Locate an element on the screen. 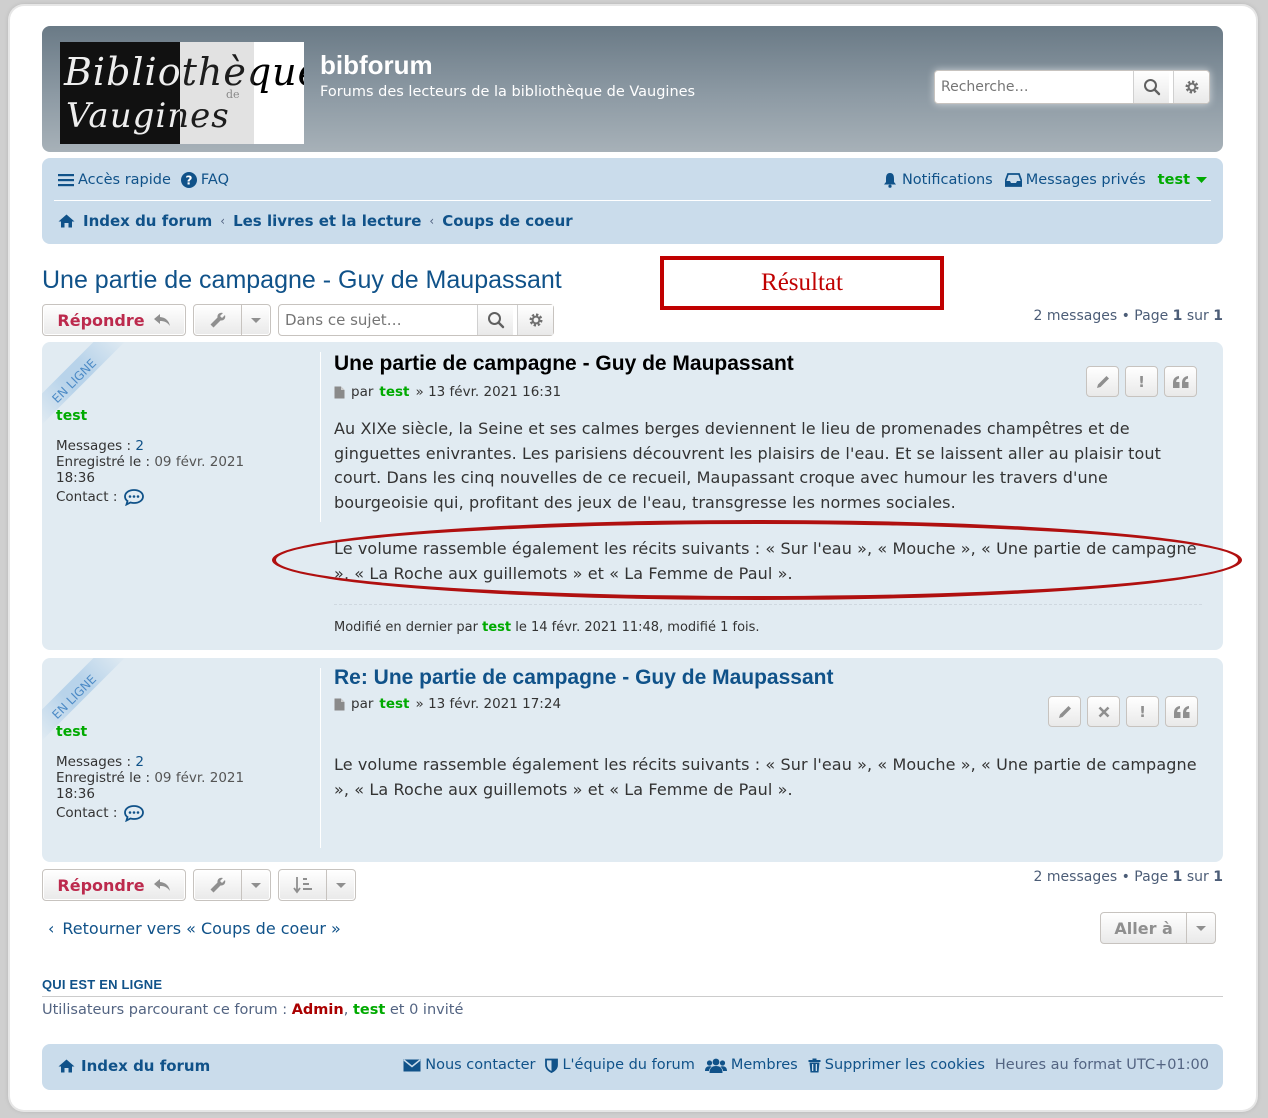 Image resolution: width=1268 pixels, height=1118 pixels. delete-post-button is located at coordinates (1103, 711).